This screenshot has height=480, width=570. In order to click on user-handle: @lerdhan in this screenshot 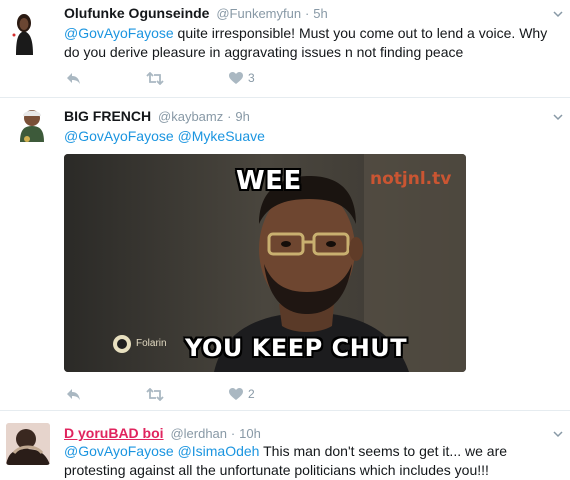, I will do `click(198, 433)`.